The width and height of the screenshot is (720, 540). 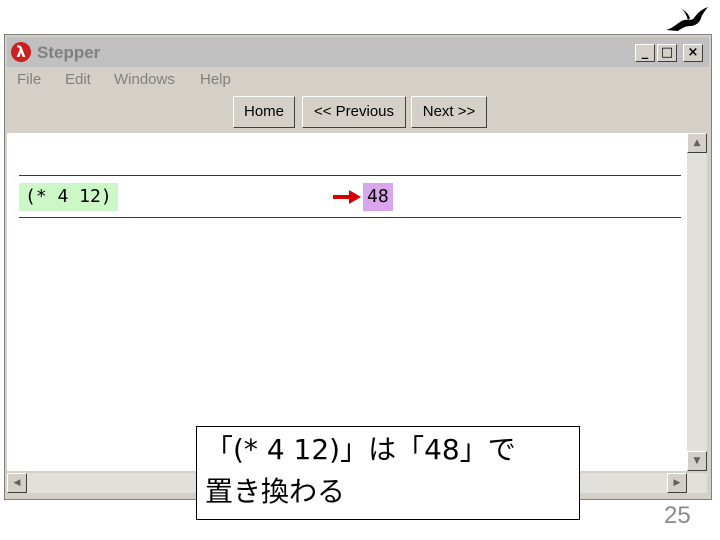 I want to click on menu-windows: Windows, so click(x=144, y=79).